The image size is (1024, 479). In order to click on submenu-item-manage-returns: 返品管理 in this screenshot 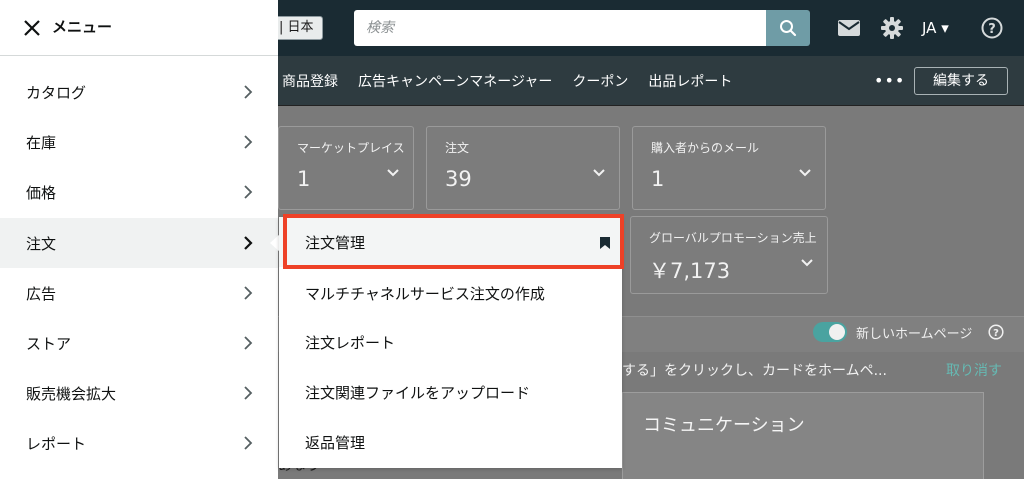, I will do `click(450, 442)`.